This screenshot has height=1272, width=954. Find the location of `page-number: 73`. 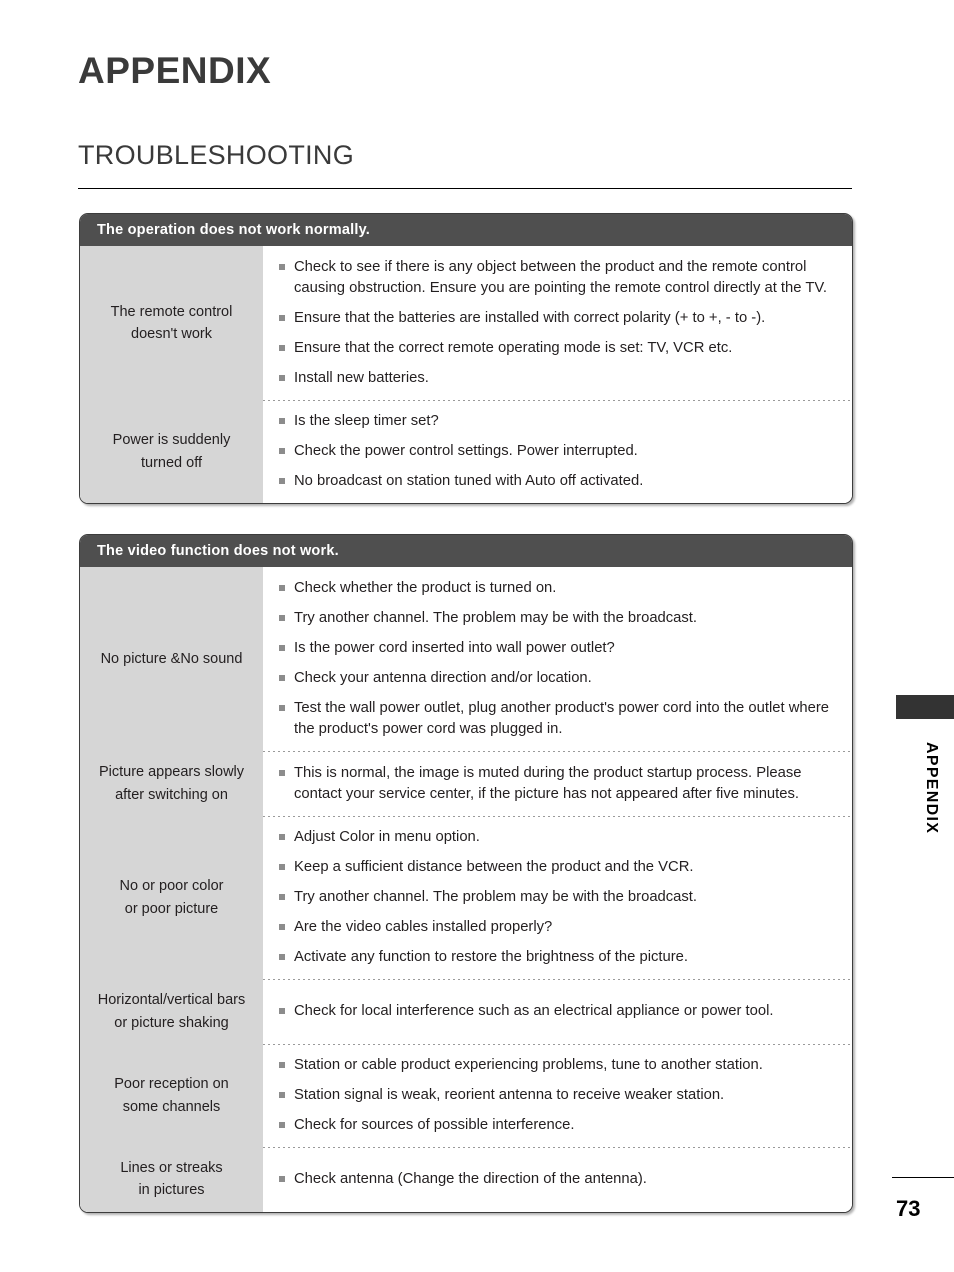

page-number: 73 is located at coordinates (908, 1208).